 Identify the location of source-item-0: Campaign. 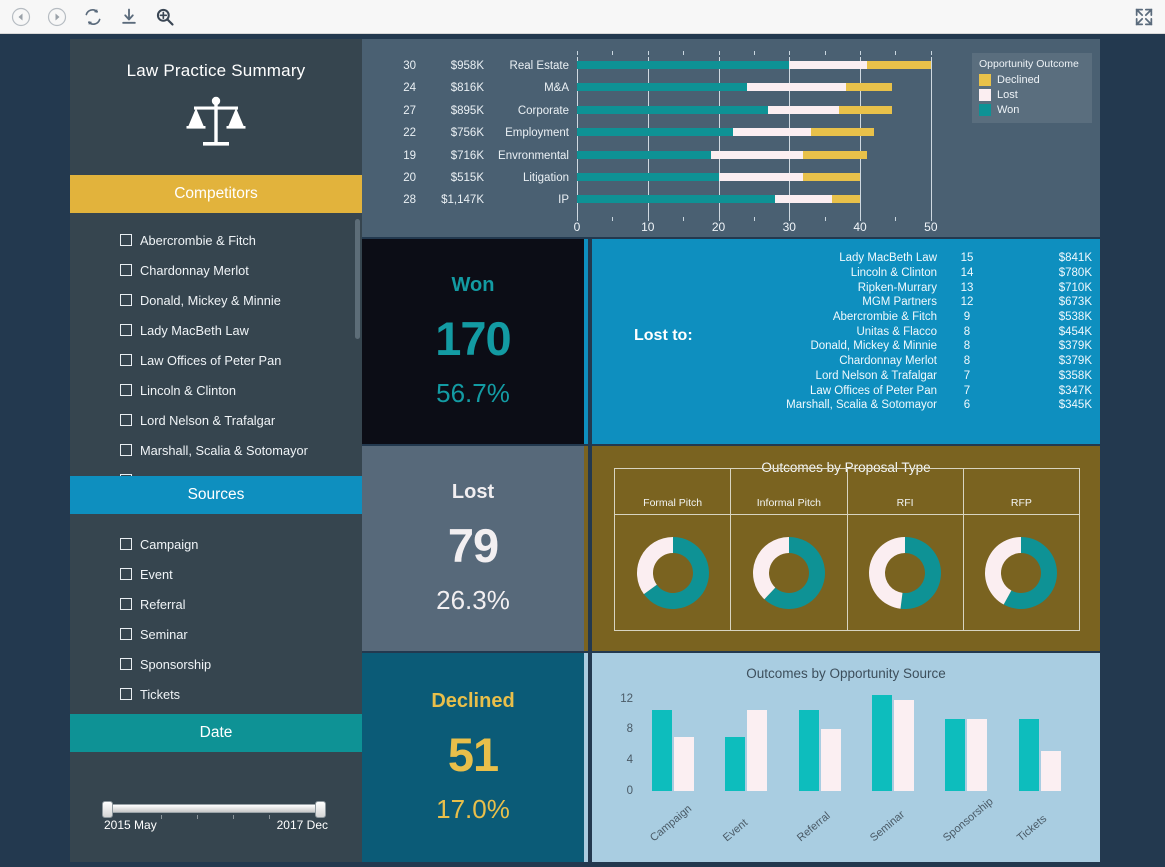
(216, 544).